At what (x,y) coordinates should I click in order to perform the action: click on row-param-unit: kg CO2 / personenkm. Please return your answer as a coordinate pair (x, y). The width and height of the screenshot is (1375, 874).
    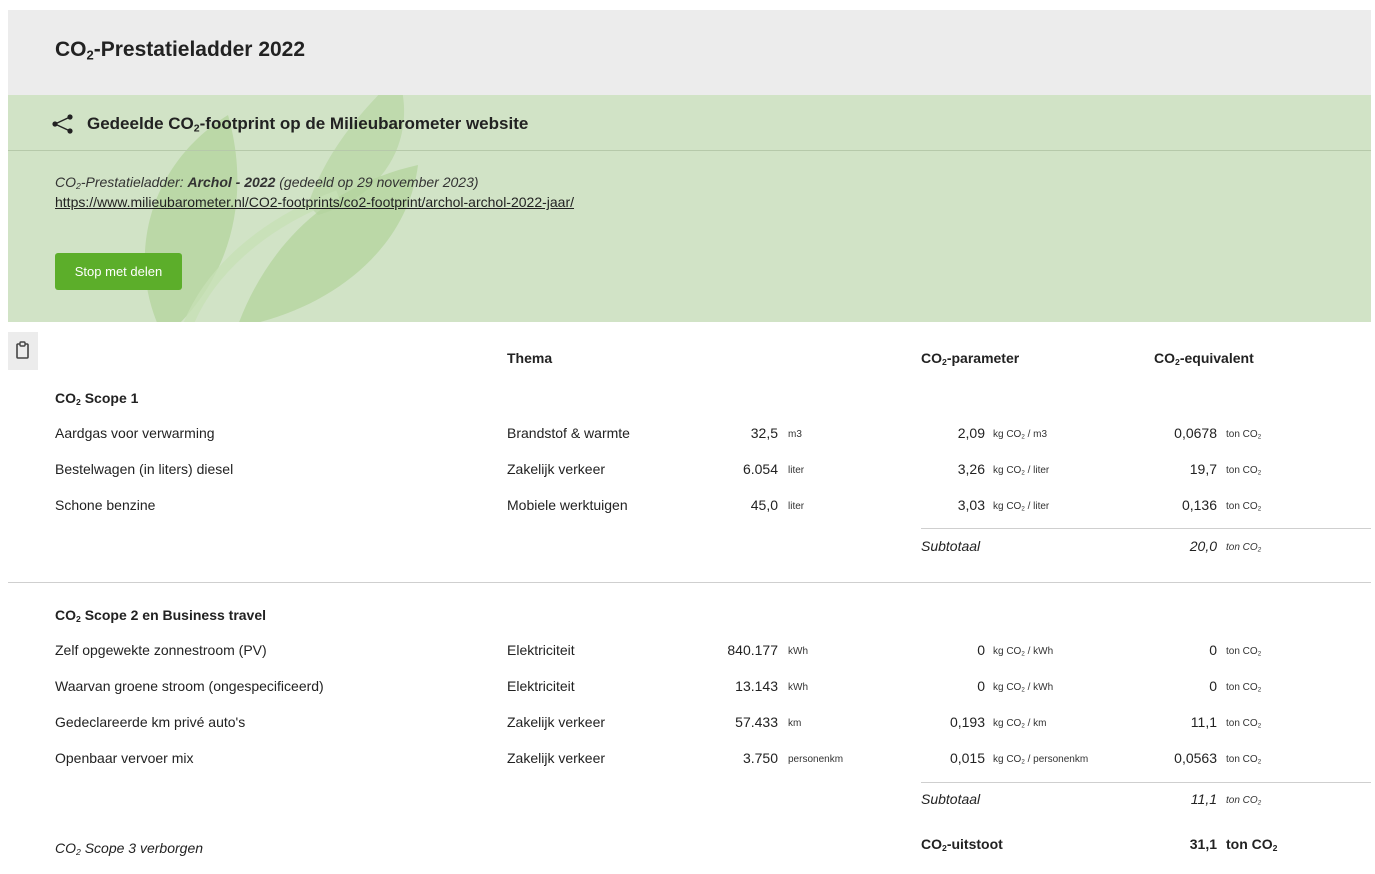
    Looking at the image, I should click on (1041, 760).